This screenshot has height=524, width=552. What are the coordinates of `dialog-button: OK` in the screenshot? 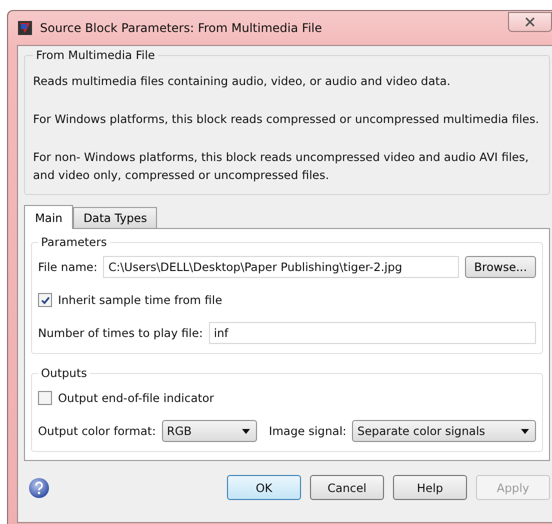 It's located at (264, 487).